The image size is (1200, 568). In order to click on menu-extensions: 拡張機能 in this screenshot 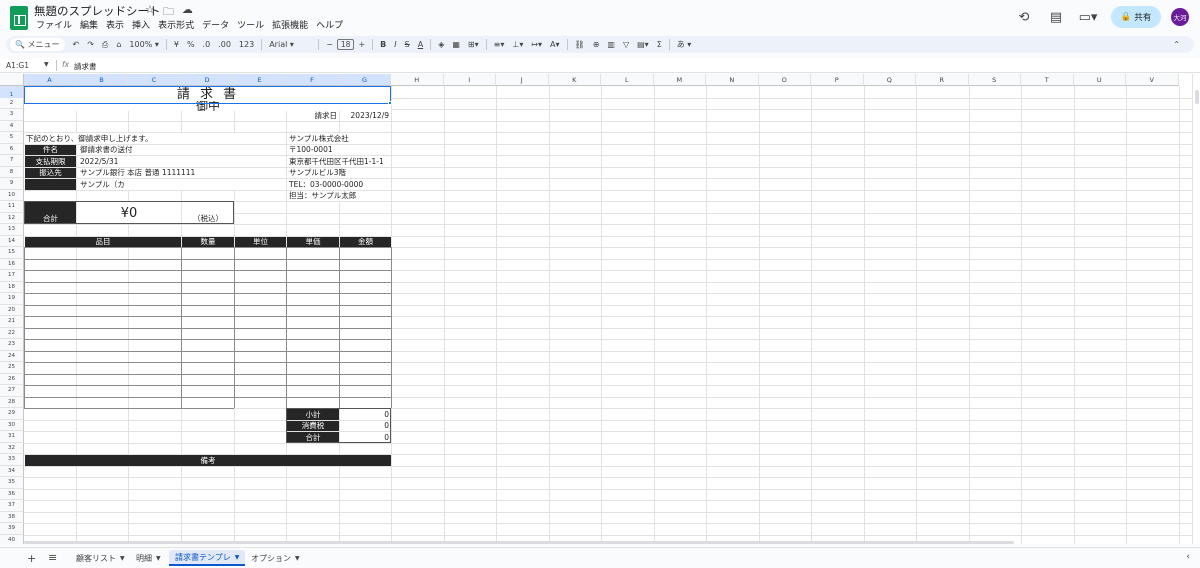, I will do `click(290, 24)`.